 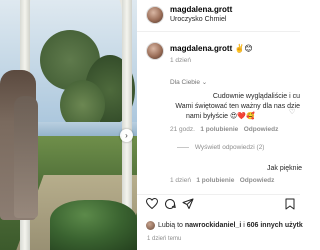 What do you see at coordinates (26, 157) in the screenshot?
I see `photo-person` at bounding box center [26, 157].